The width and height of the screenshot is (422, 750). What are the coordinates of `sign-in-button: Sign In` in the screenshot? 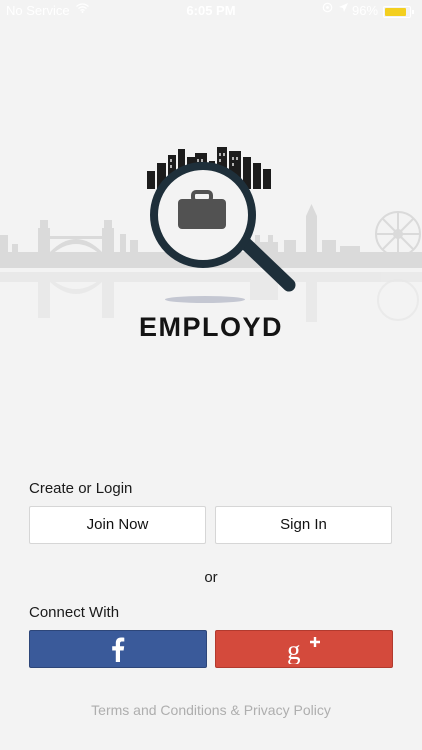 It's located at (303, 525).